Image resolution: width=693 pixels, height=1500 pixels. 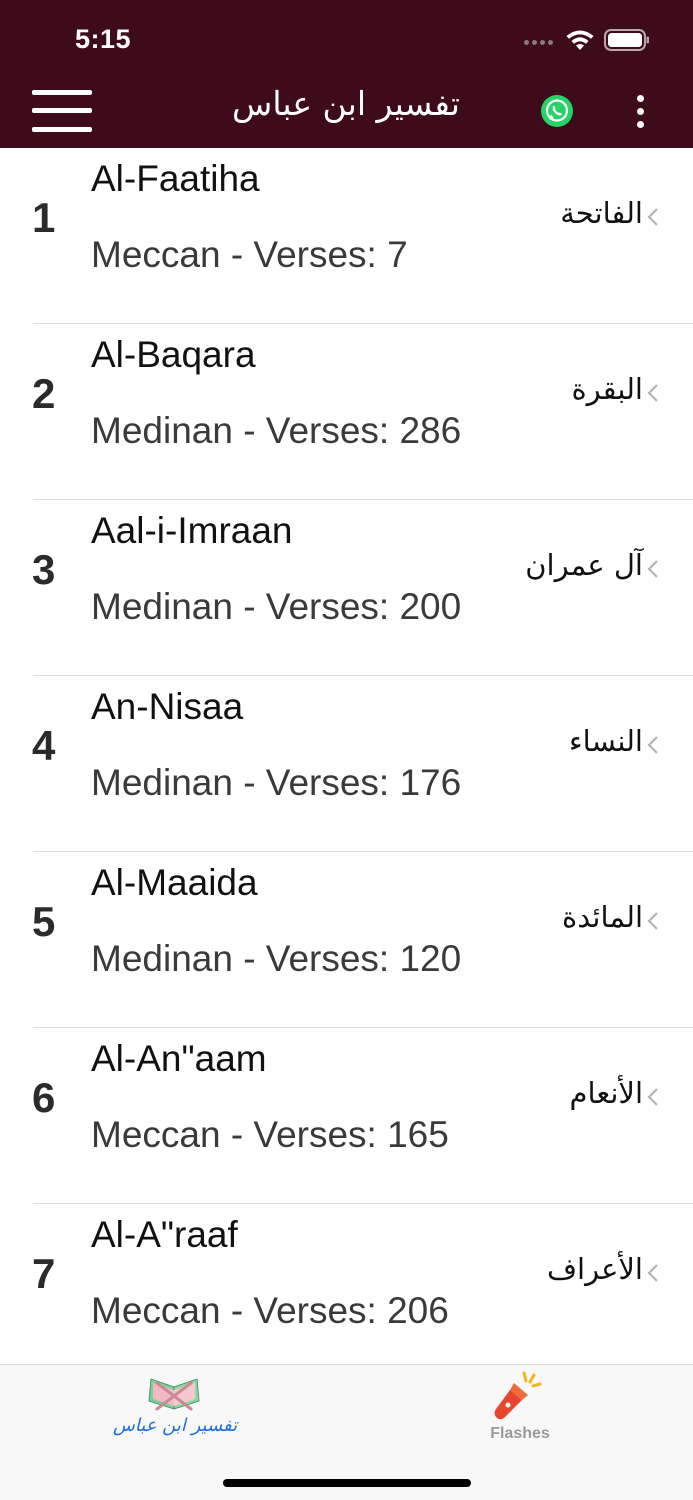 What do you see at coordinates (175, 178) in the screenshot?
I see `surah-name: Al-Faatiha` at bounding box center [175, 178].